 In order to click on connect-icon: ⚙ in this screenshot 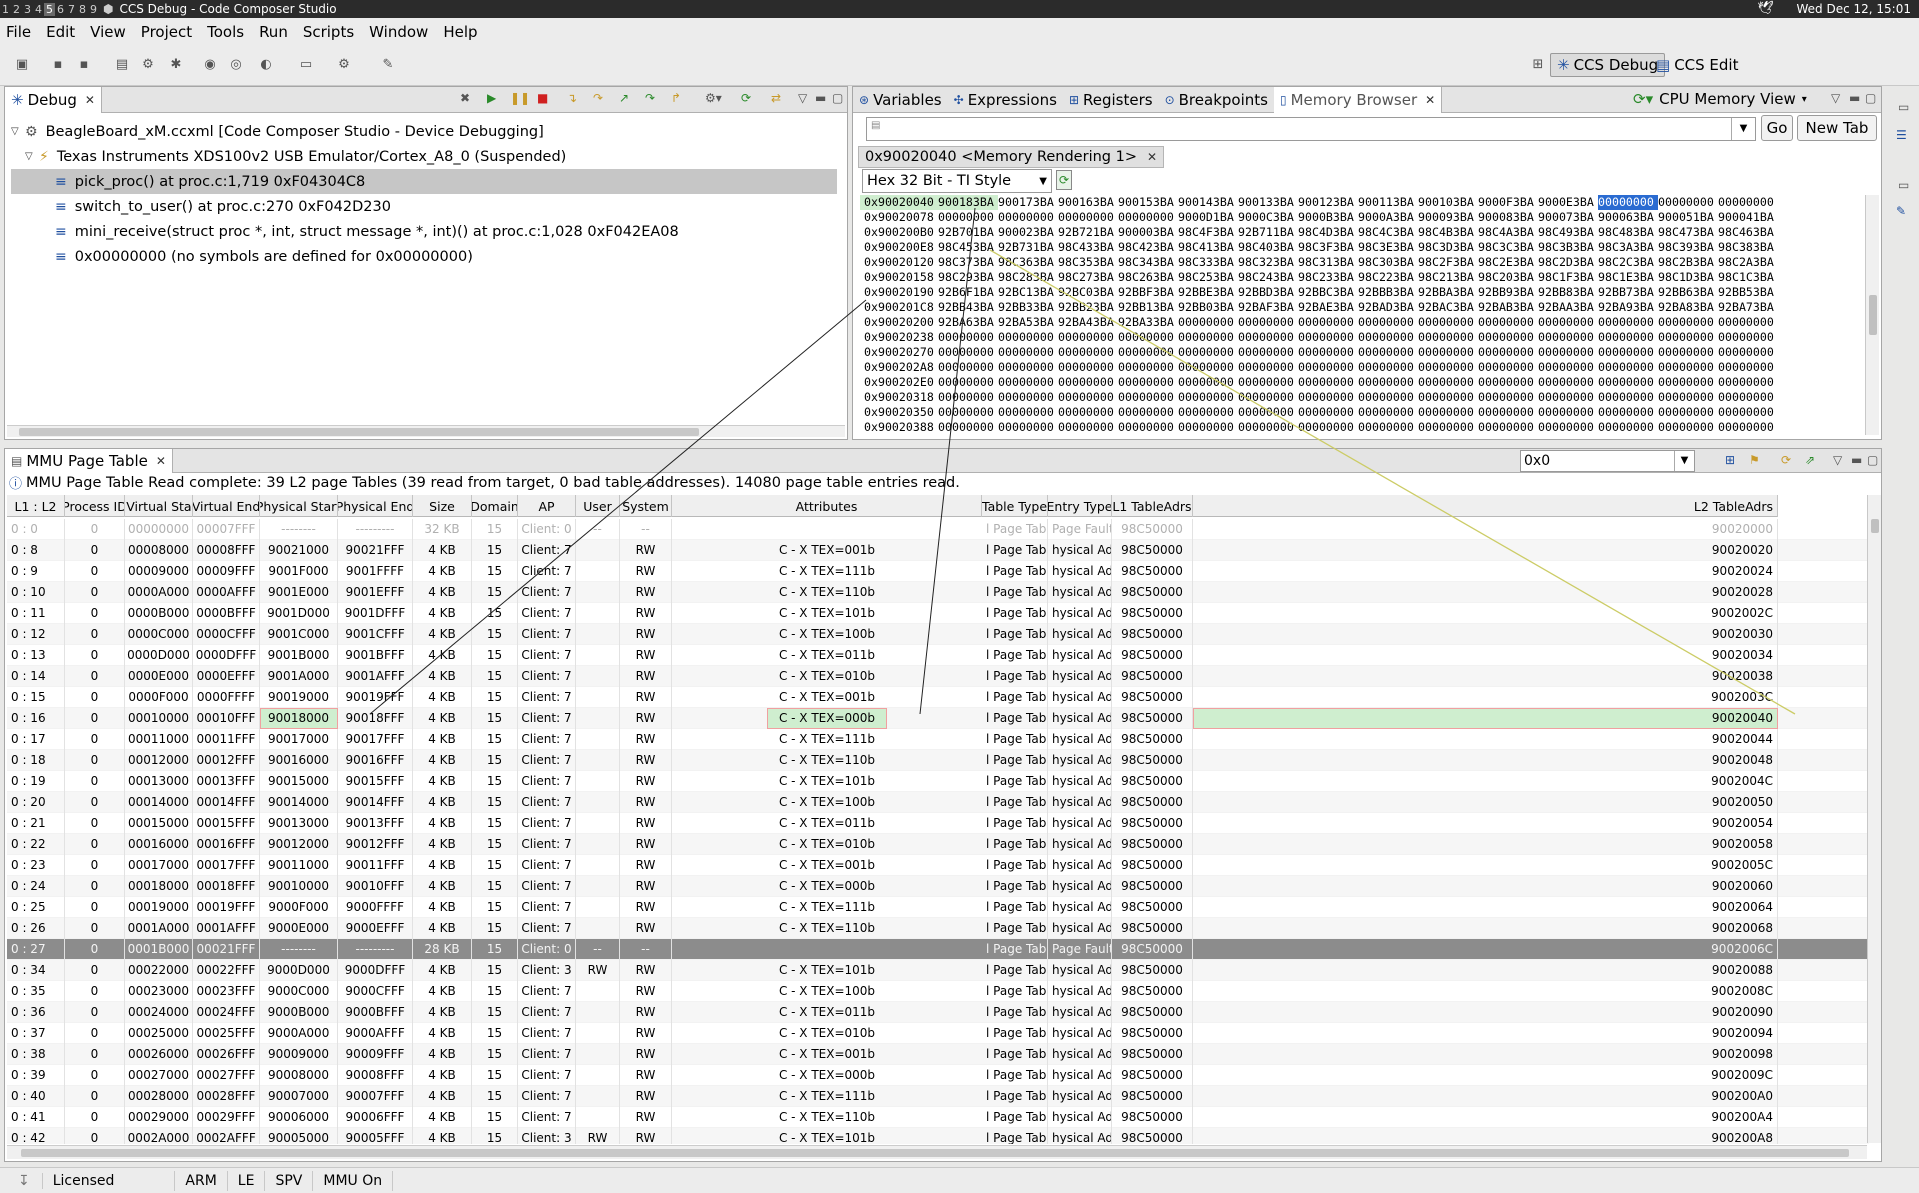, I will do `click(148, 65)`.